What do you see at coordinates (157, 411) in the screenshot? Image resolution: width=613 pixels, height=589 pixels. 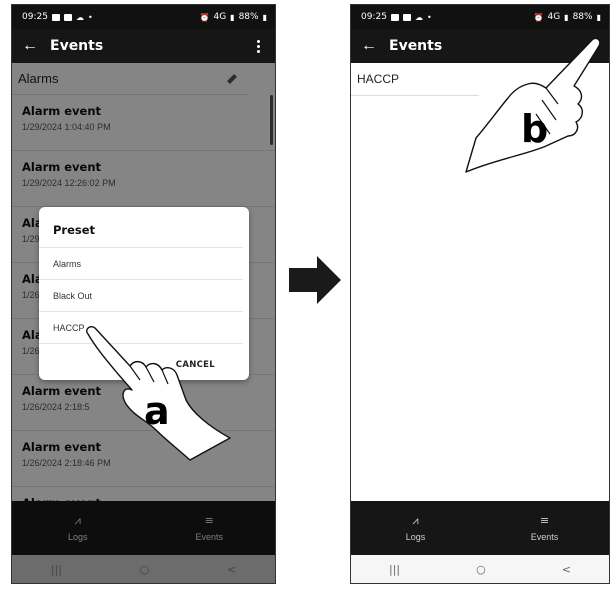 I see `callout-a-label: a` at bounding box center [157, 411].